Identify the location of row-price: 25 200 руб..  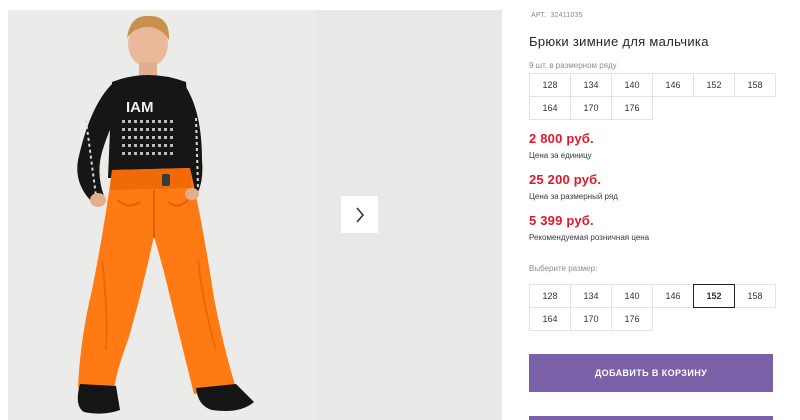
(565, 179).